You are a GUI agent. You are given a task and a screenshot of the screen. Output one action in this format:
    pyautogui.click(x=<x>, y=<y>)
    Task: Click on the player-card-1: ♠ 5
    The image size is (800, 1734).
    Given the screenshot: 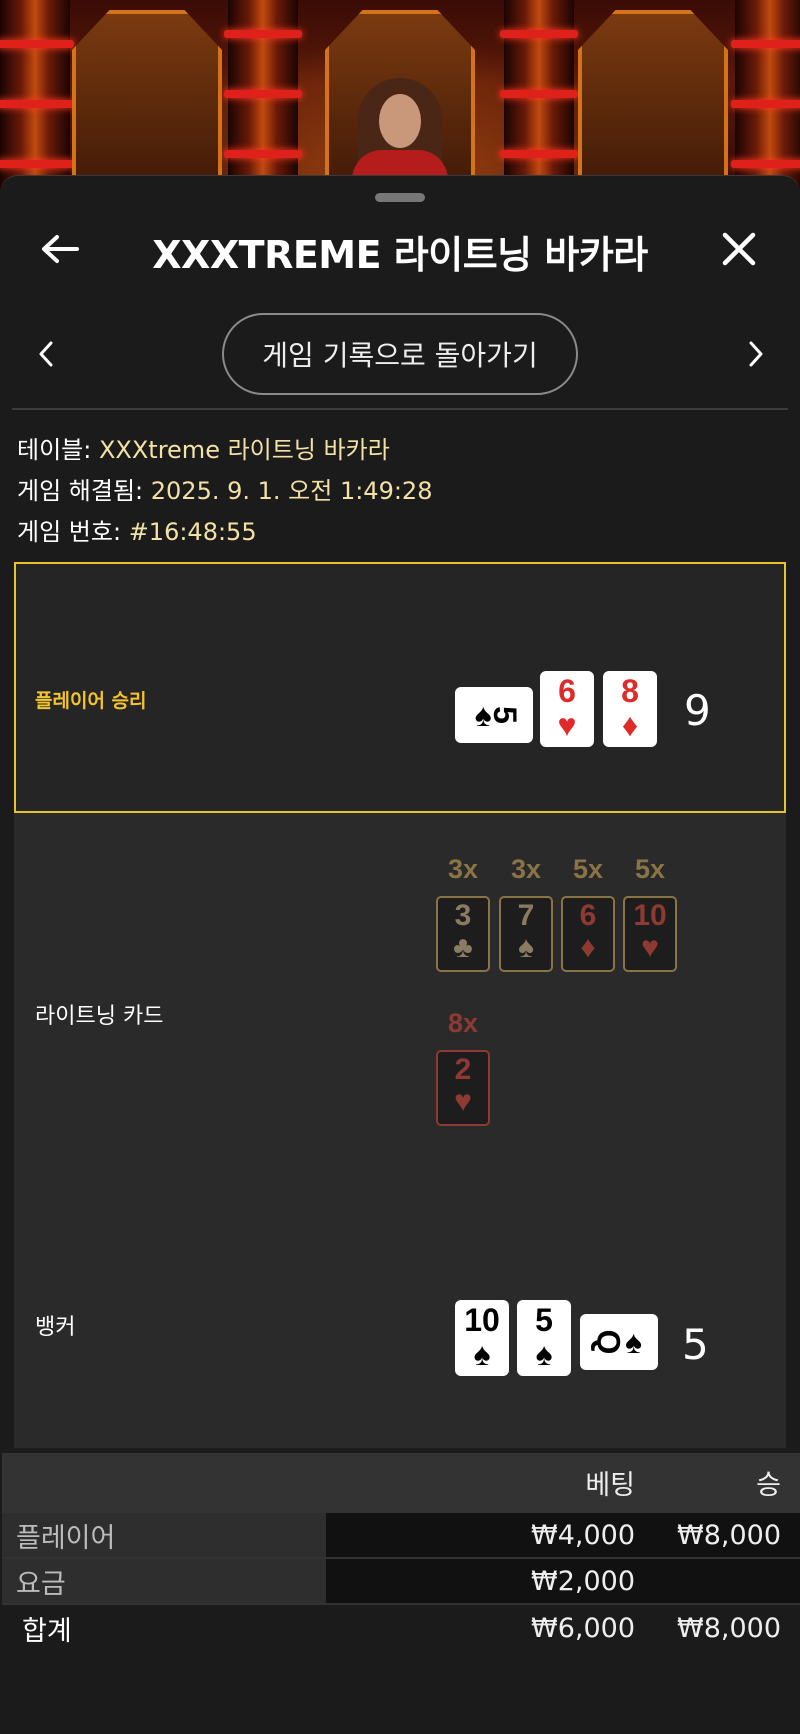 What is the action you would take?
    pyautogui.click(x=494, y=715)
    